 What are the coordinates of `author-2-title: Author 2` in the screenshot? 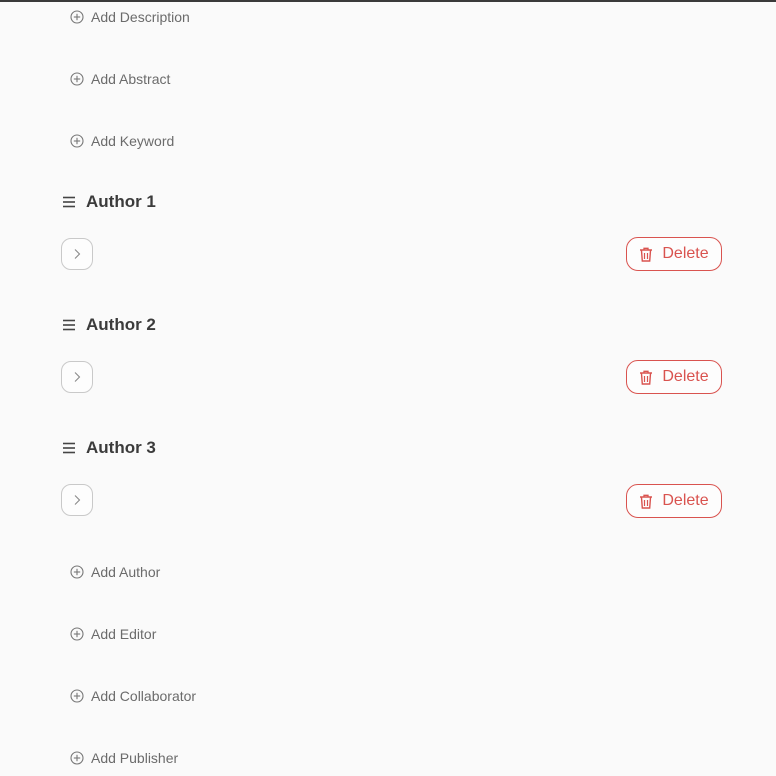 It's located at (121, 324).